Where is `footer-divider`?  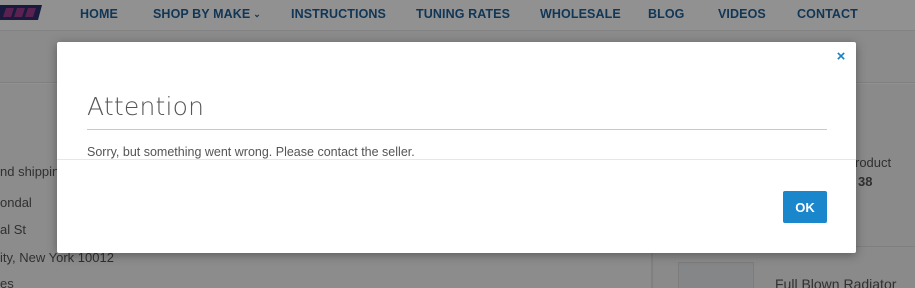
footer-divider is located at coordinates (456, 159).